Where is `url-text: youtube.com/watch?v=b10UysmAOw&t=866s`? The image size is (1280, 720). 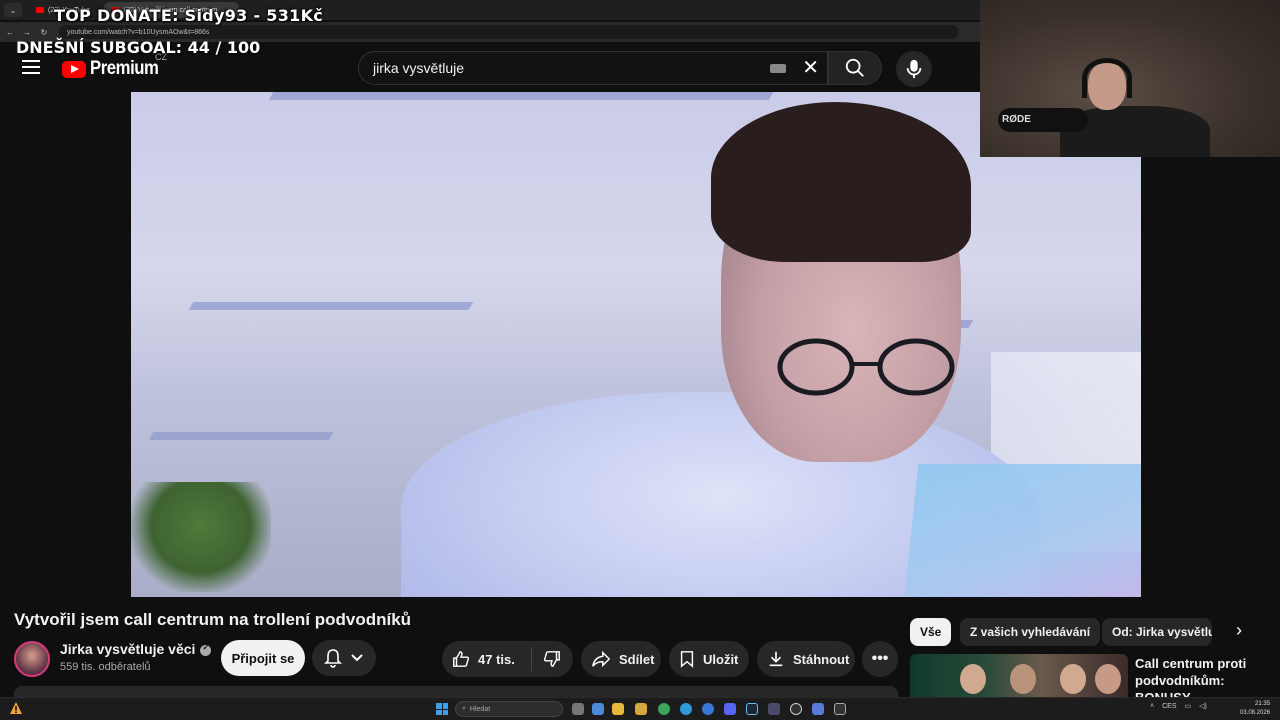 url-text: youtube.com/watch?v=b10UysmAOw&t=866s is located at coordinates (138, 32).